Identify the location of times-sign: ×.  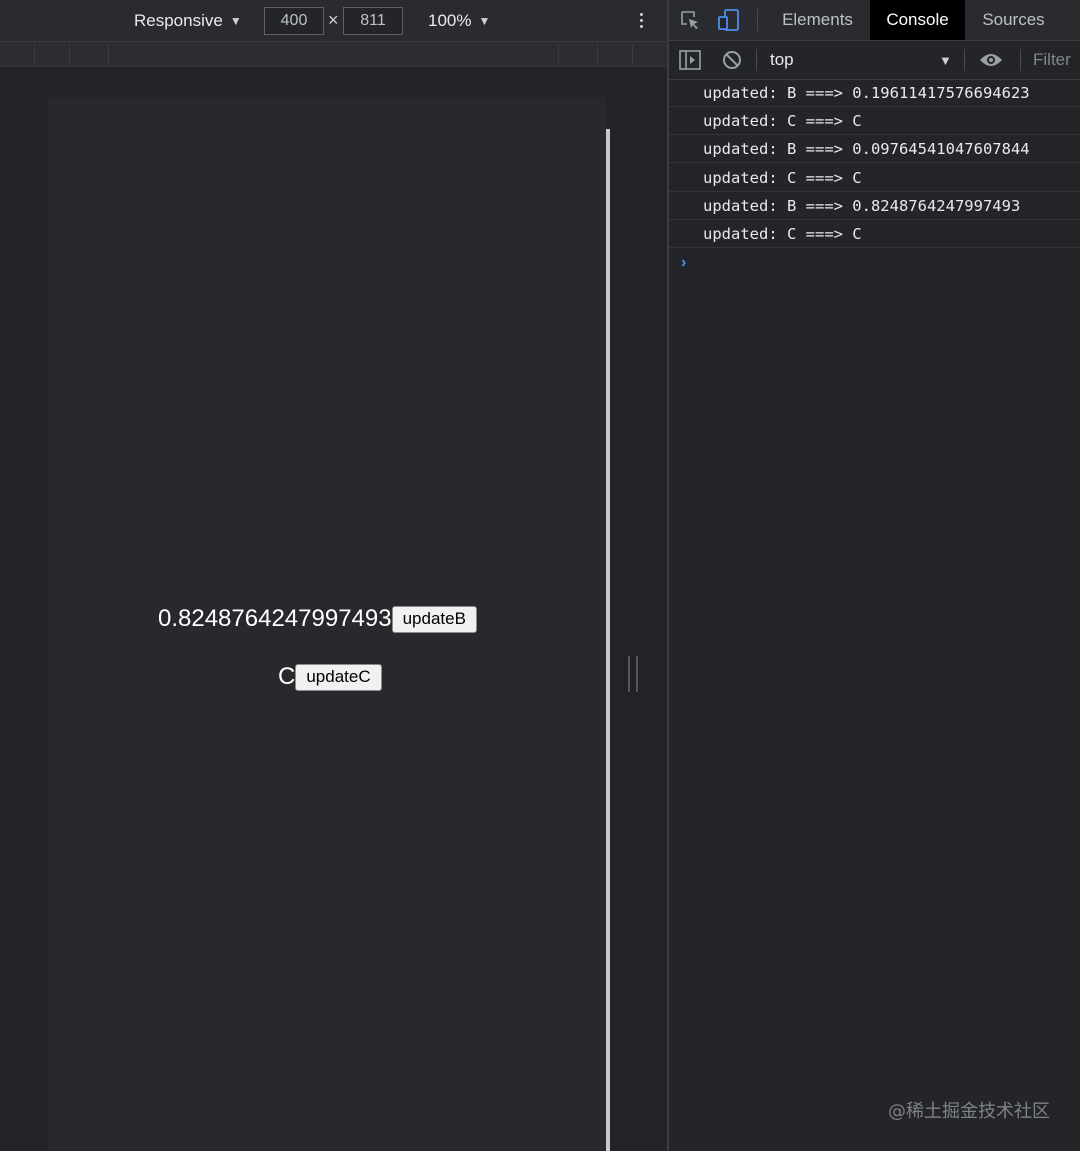
(333, 20).